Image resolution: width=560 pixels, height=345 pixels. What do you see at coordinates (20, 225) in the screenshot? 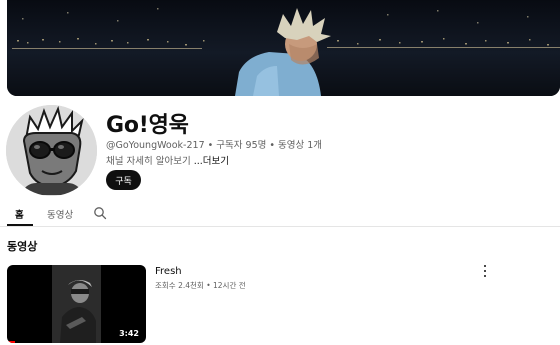
I see `active-tab-indicator` at bounding box center [20, 225].